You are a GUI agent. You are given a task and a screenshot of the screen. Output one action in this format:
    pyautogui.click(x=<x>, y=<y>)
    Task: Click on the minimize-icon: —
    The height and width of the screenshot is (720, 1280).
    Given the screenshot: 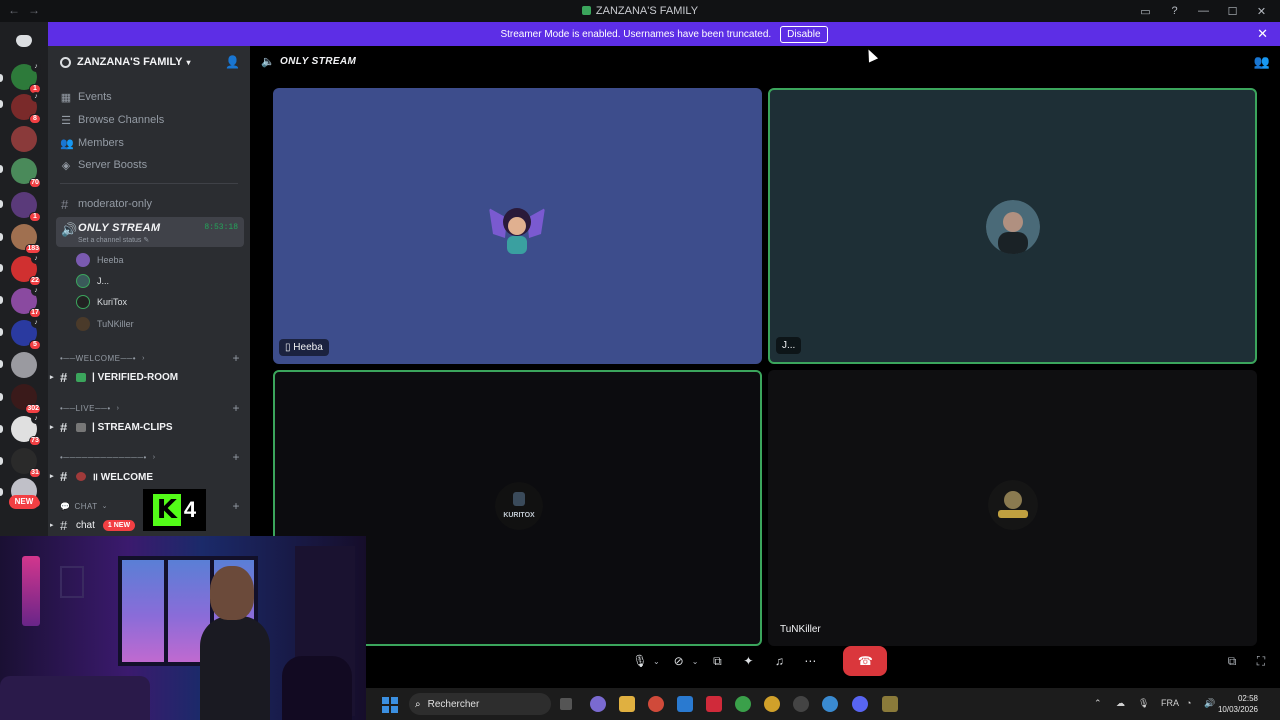 What is the action you would take?
    pyautogui.click(x=1203, y=11)
    